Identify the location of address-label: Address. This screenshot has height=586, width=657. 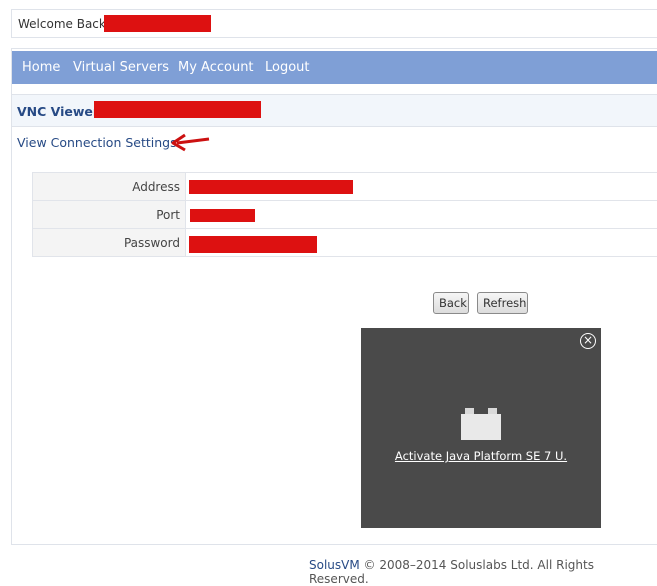
(109, 187).